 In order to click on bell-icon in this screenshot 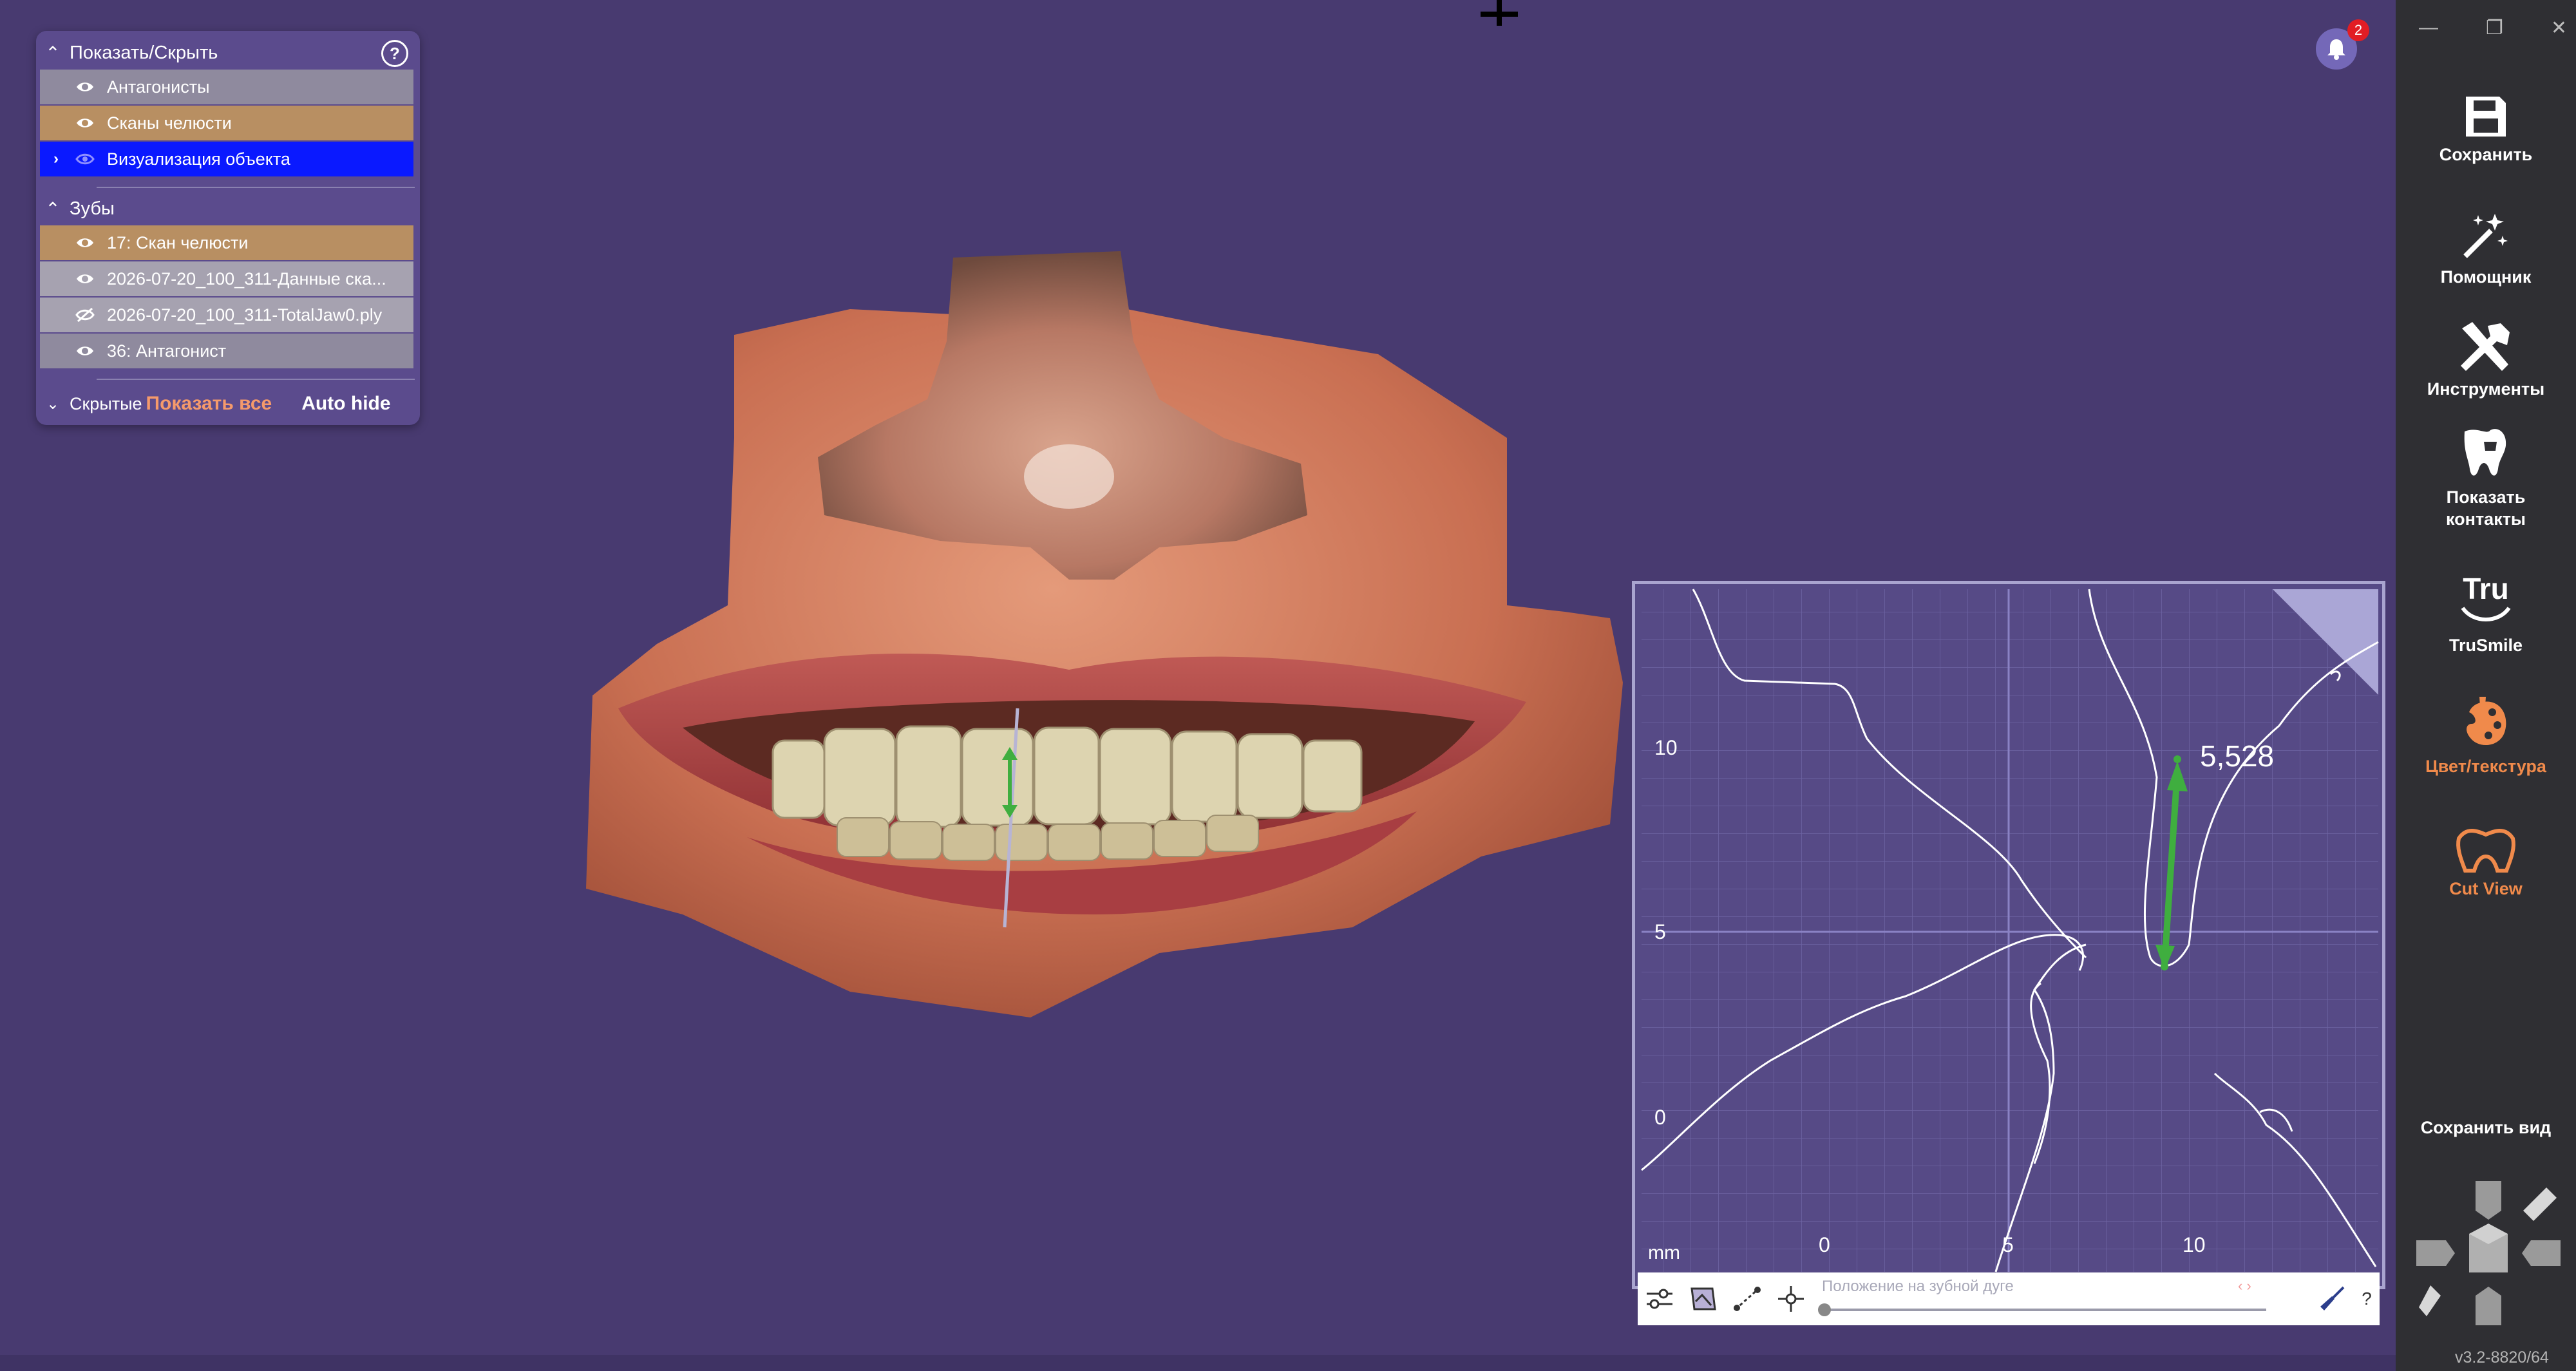, I will do `click(2336, 50)`.